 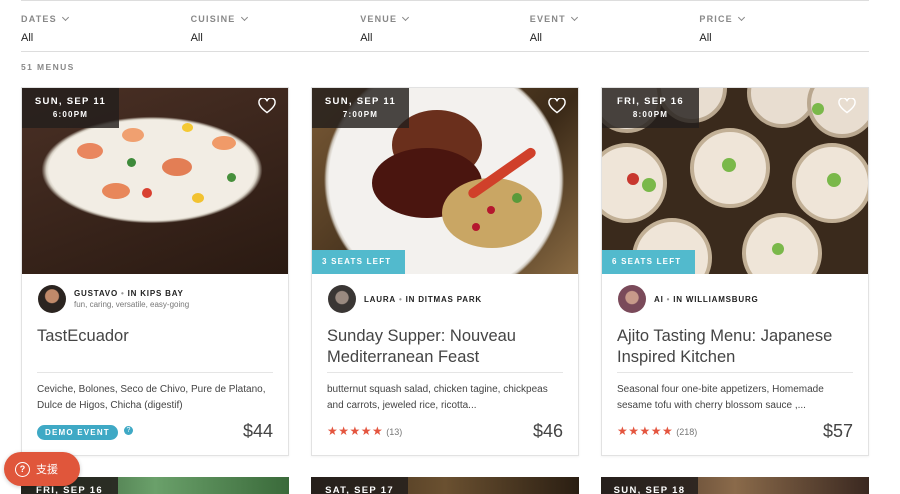 What do you see at coordinates (257, 430) in the screenshot?
I see `menu-price: $44` at bounding box center [257, 430].